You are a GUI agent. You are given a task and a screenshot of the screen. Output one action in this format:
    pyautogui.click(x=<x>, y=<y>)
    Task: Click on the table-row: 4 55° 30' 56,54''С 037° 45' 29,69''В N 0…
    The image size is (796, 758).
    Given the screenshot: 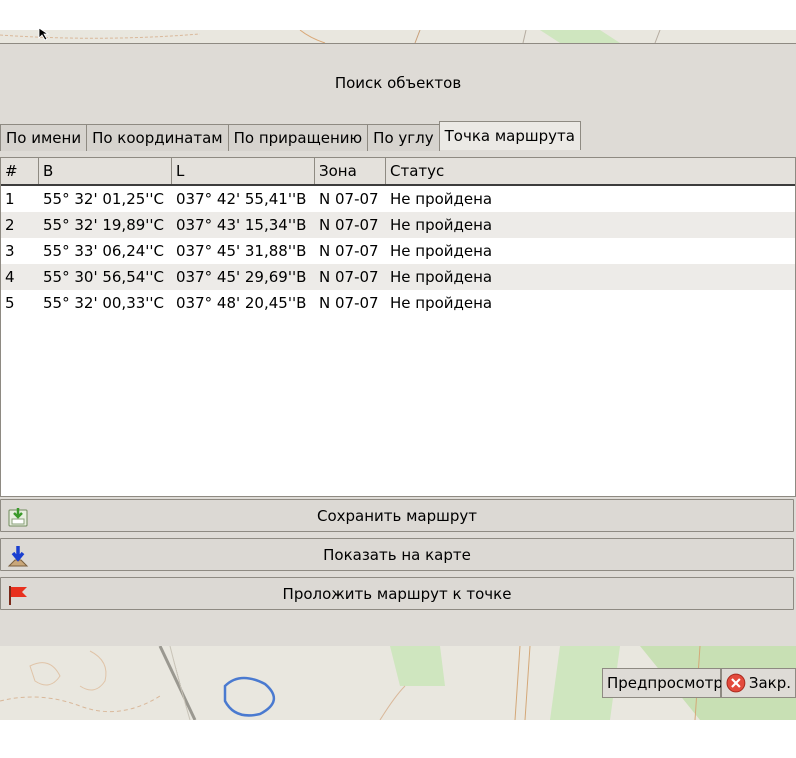 What is the action you would take?
    pyautogui.click(x=398, y=277)
    